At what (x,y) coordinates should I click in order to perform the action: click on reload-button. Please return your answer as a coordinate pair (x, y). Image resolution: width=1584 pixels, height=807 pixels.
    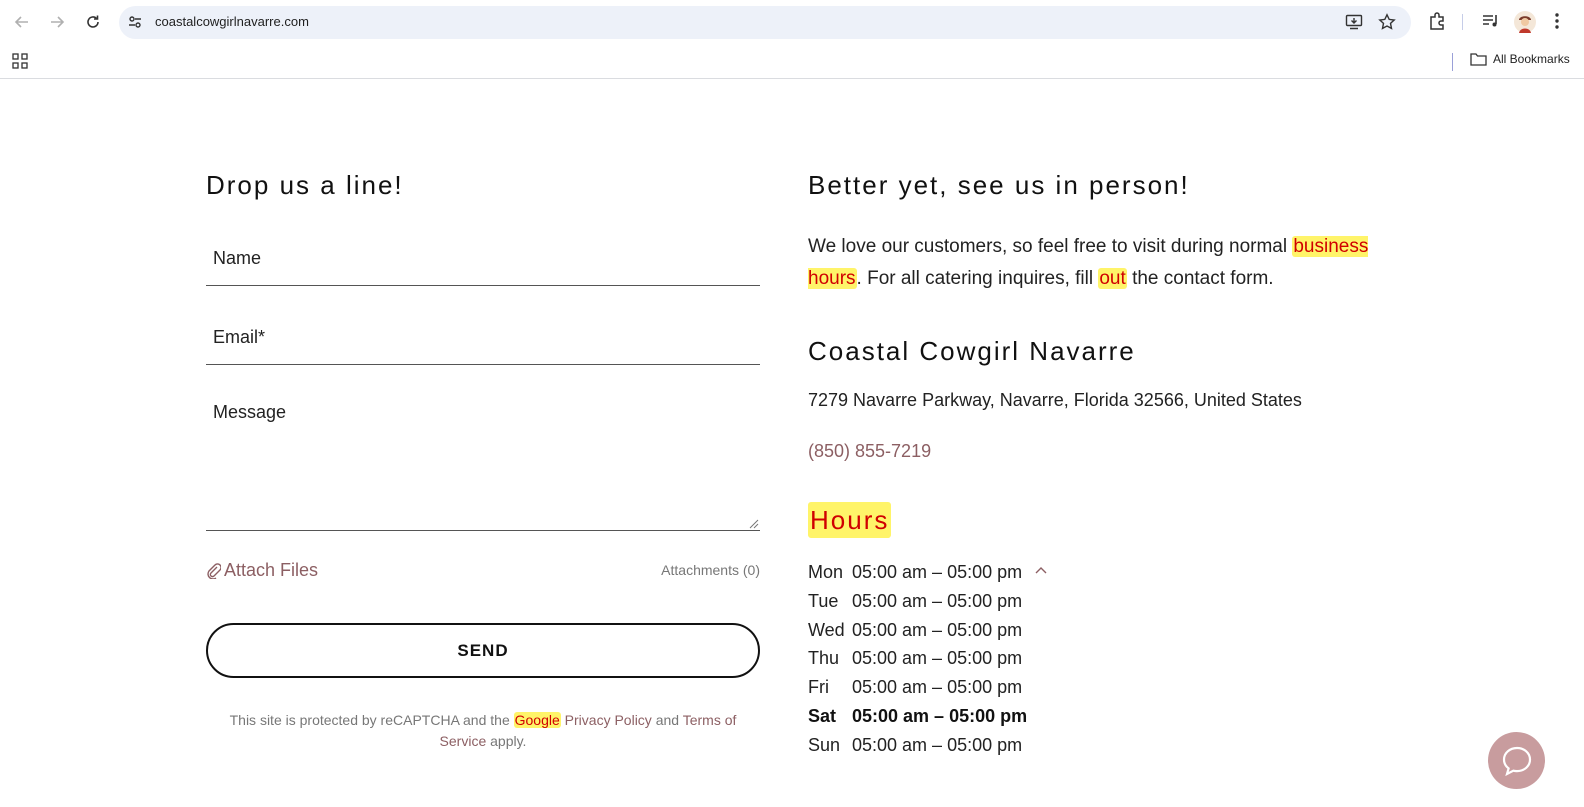
    Looking at the image, I should click on (93, 22).